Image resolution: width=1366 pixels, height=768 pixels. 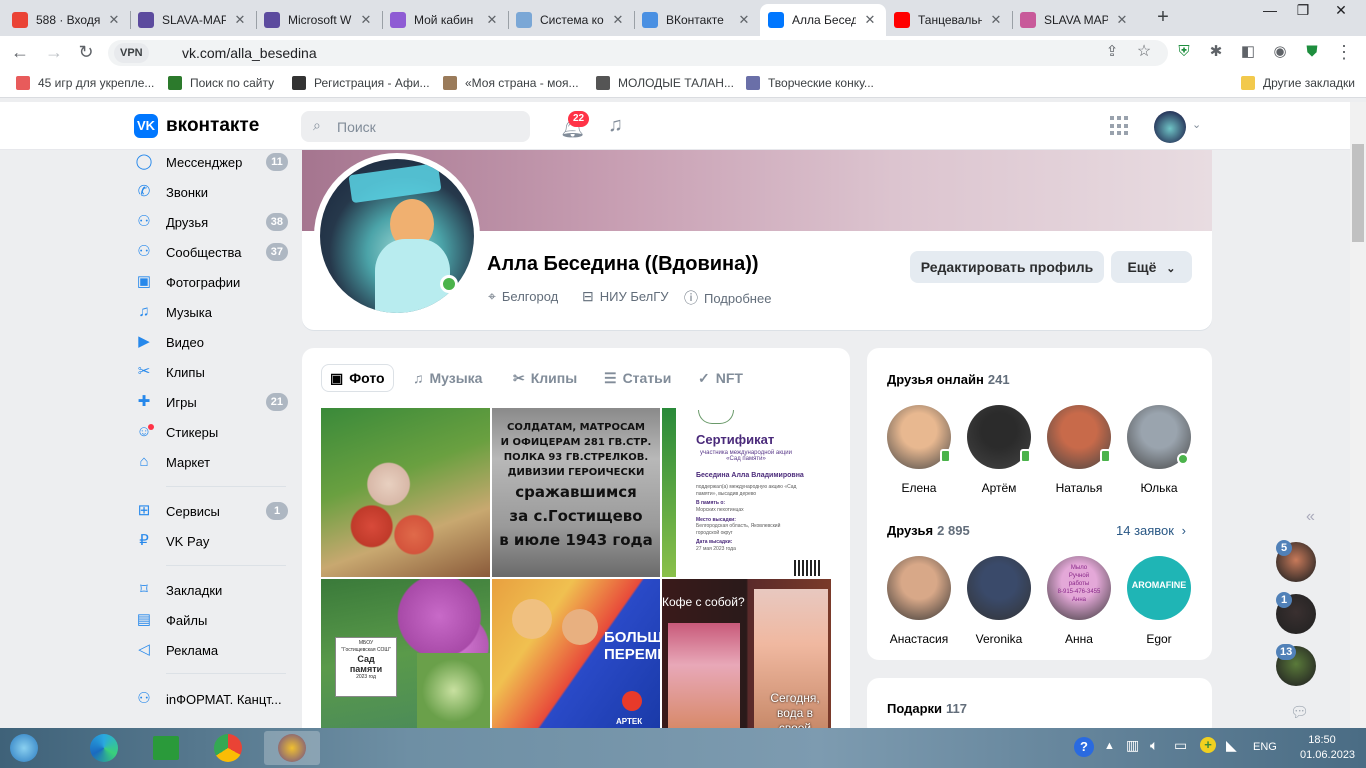 What do you see at coordinates (1344, 52) in the screenshot?
I see `browser-menu-icon: ⋮` at bounding box center [1344, 52].